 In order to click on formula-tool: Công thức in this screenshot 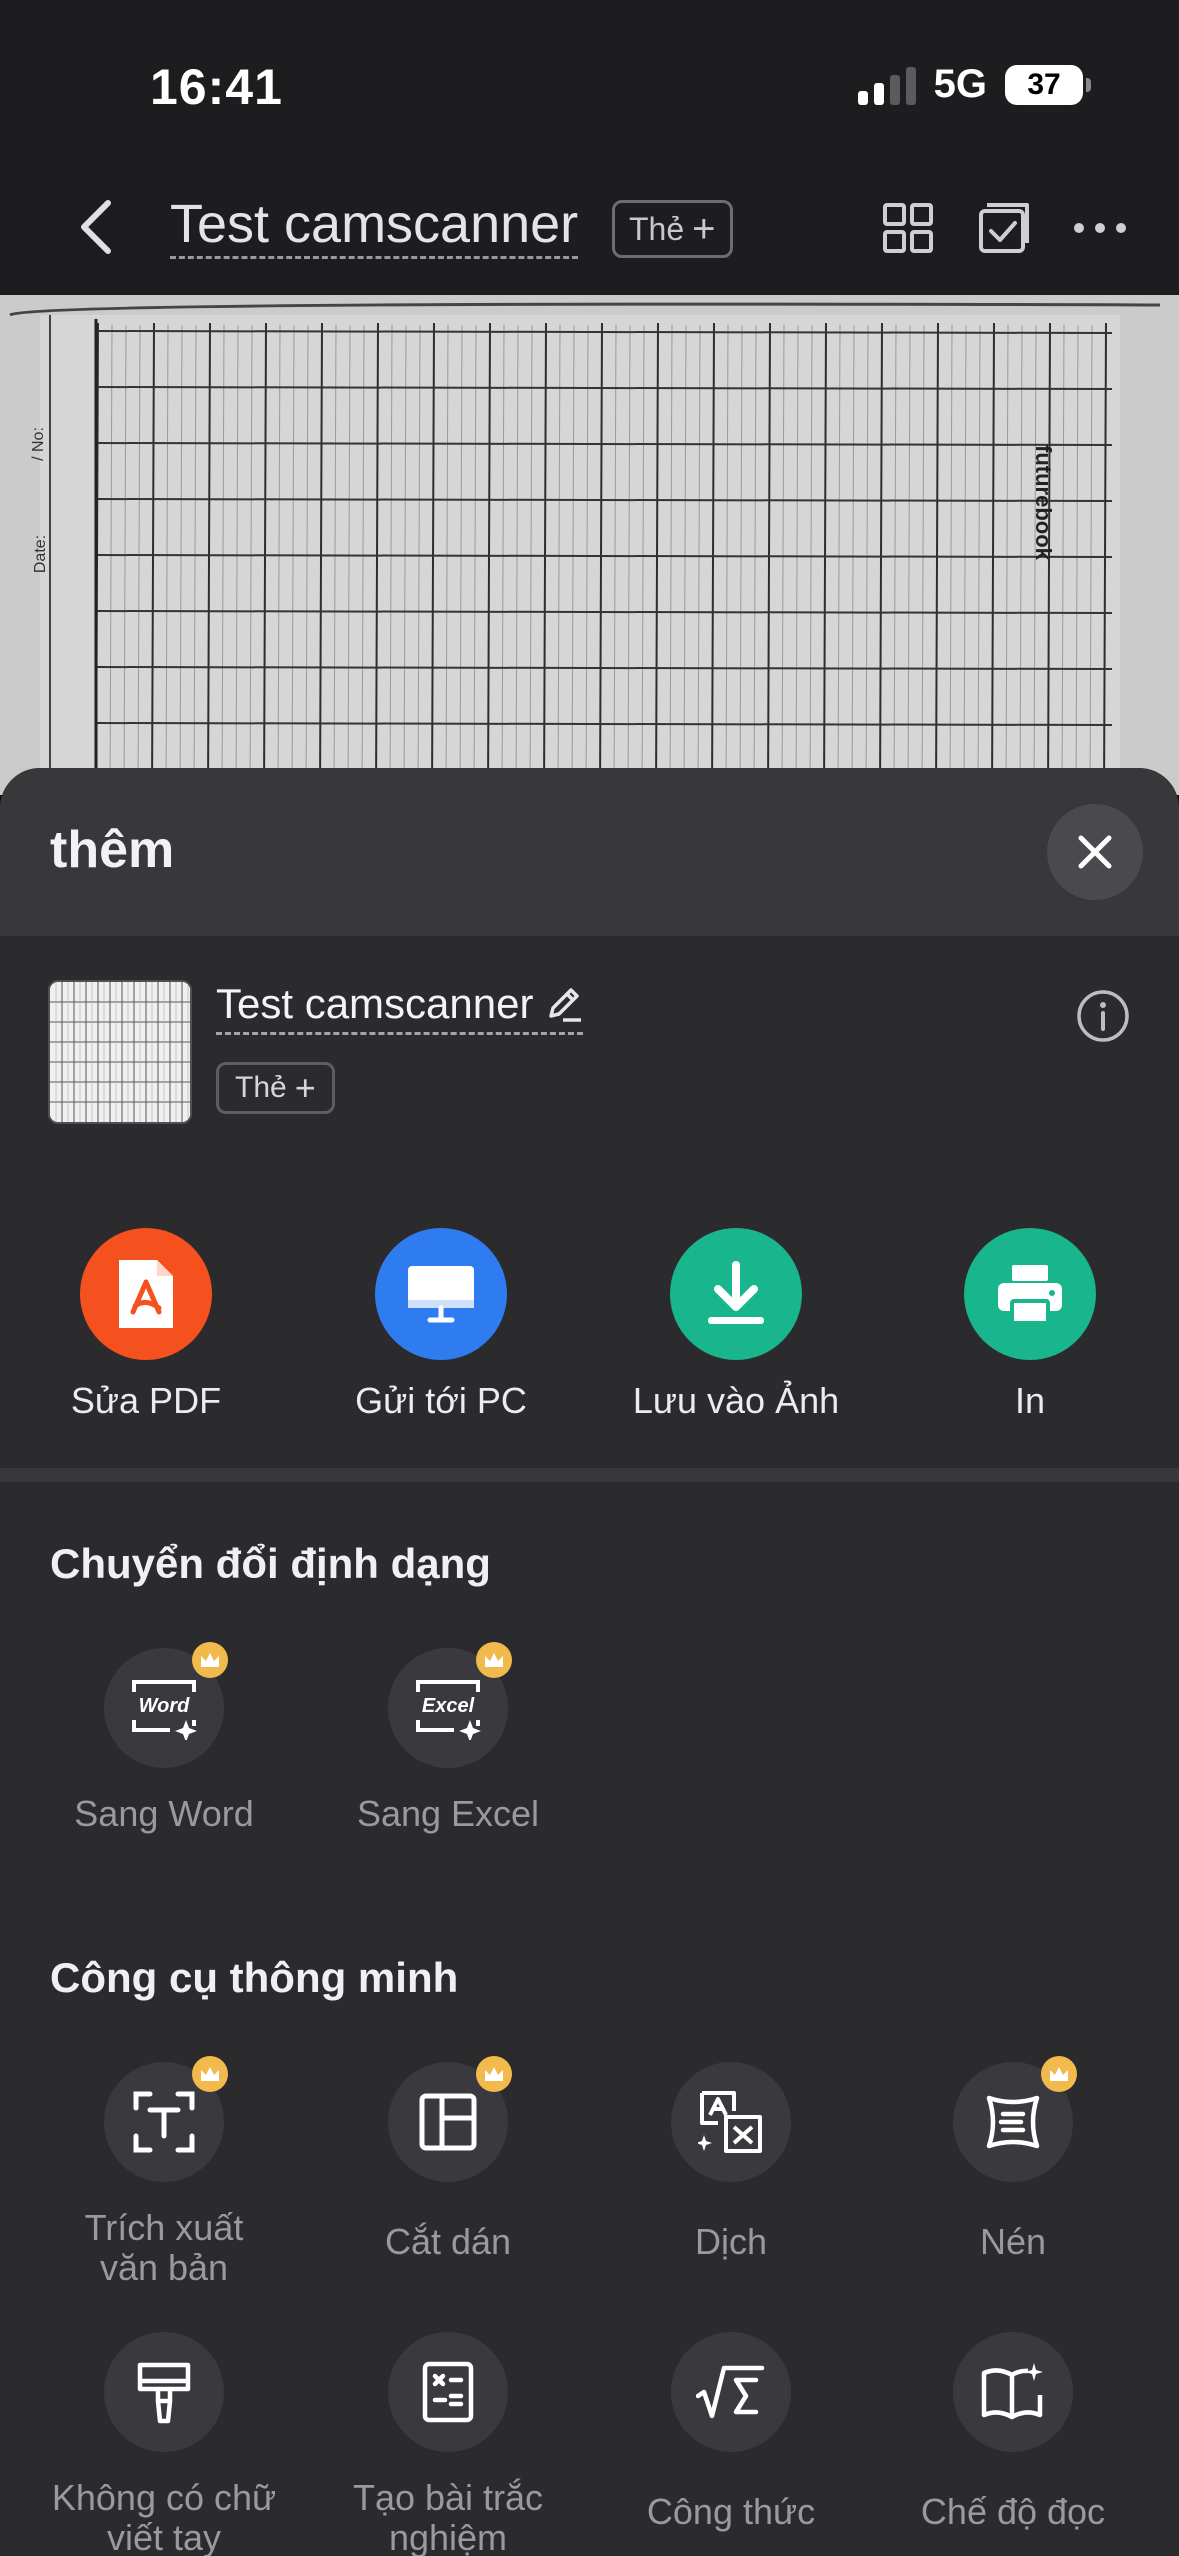, I will do `click(731, 2432)`.